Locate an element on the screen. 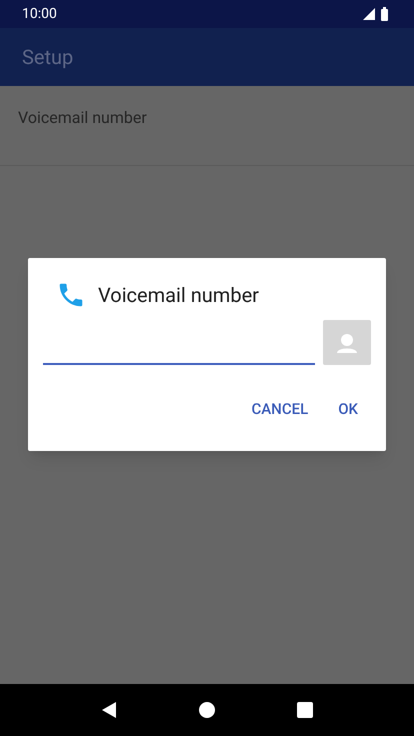  dialog-action-button: OK is located at coordinates (348, 409).